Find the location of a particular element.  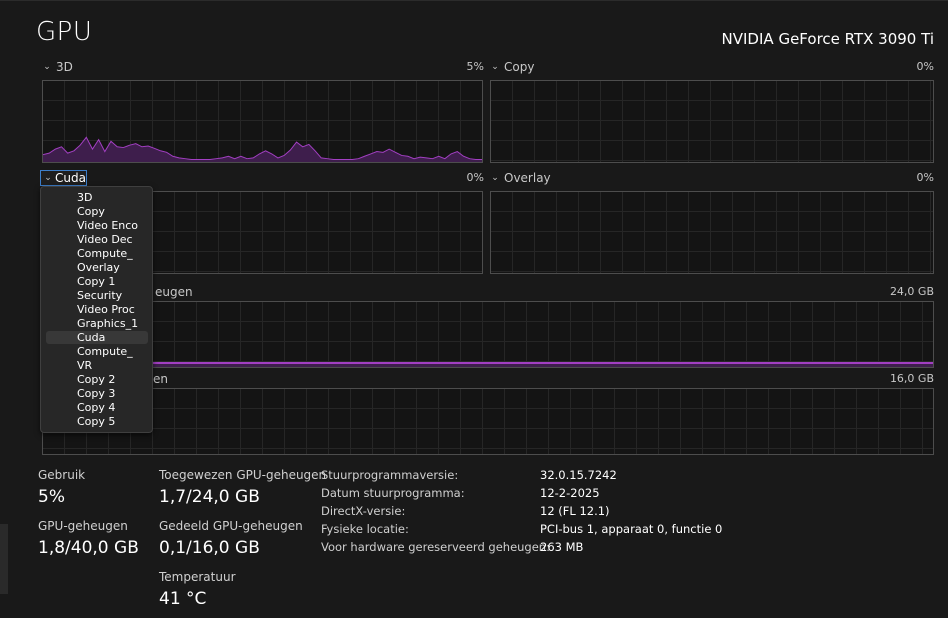

physical-location-label: Fysieke locatie: is located at coordinates (365, 529).